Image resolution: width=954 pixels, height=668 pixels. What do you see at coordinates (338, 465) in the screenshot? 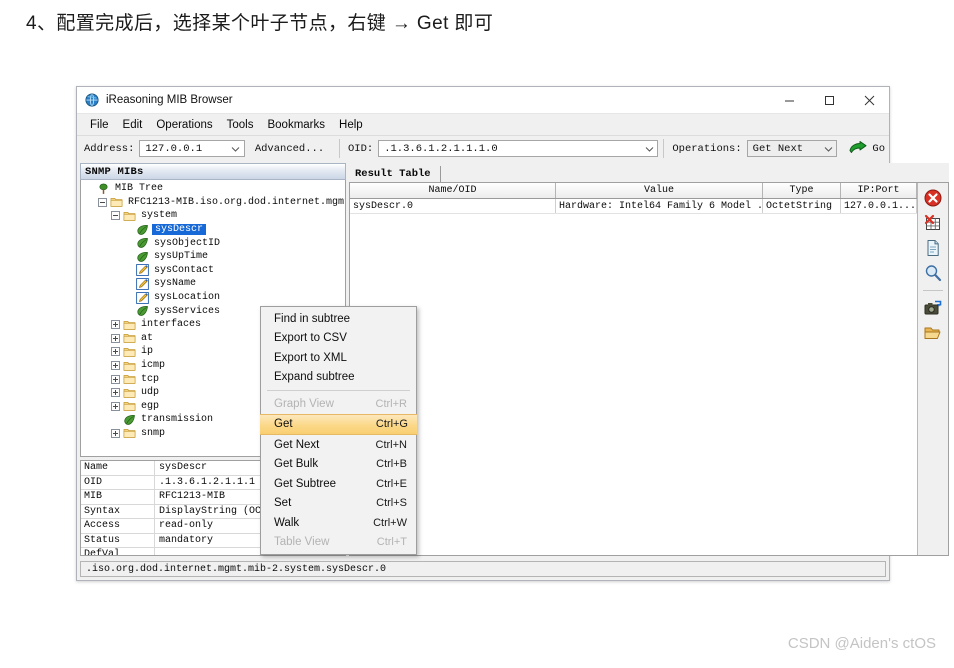
I see `context-menu-item-get-bulk: Get Bulk Ctrl+B` at bounding box center [338, 465].